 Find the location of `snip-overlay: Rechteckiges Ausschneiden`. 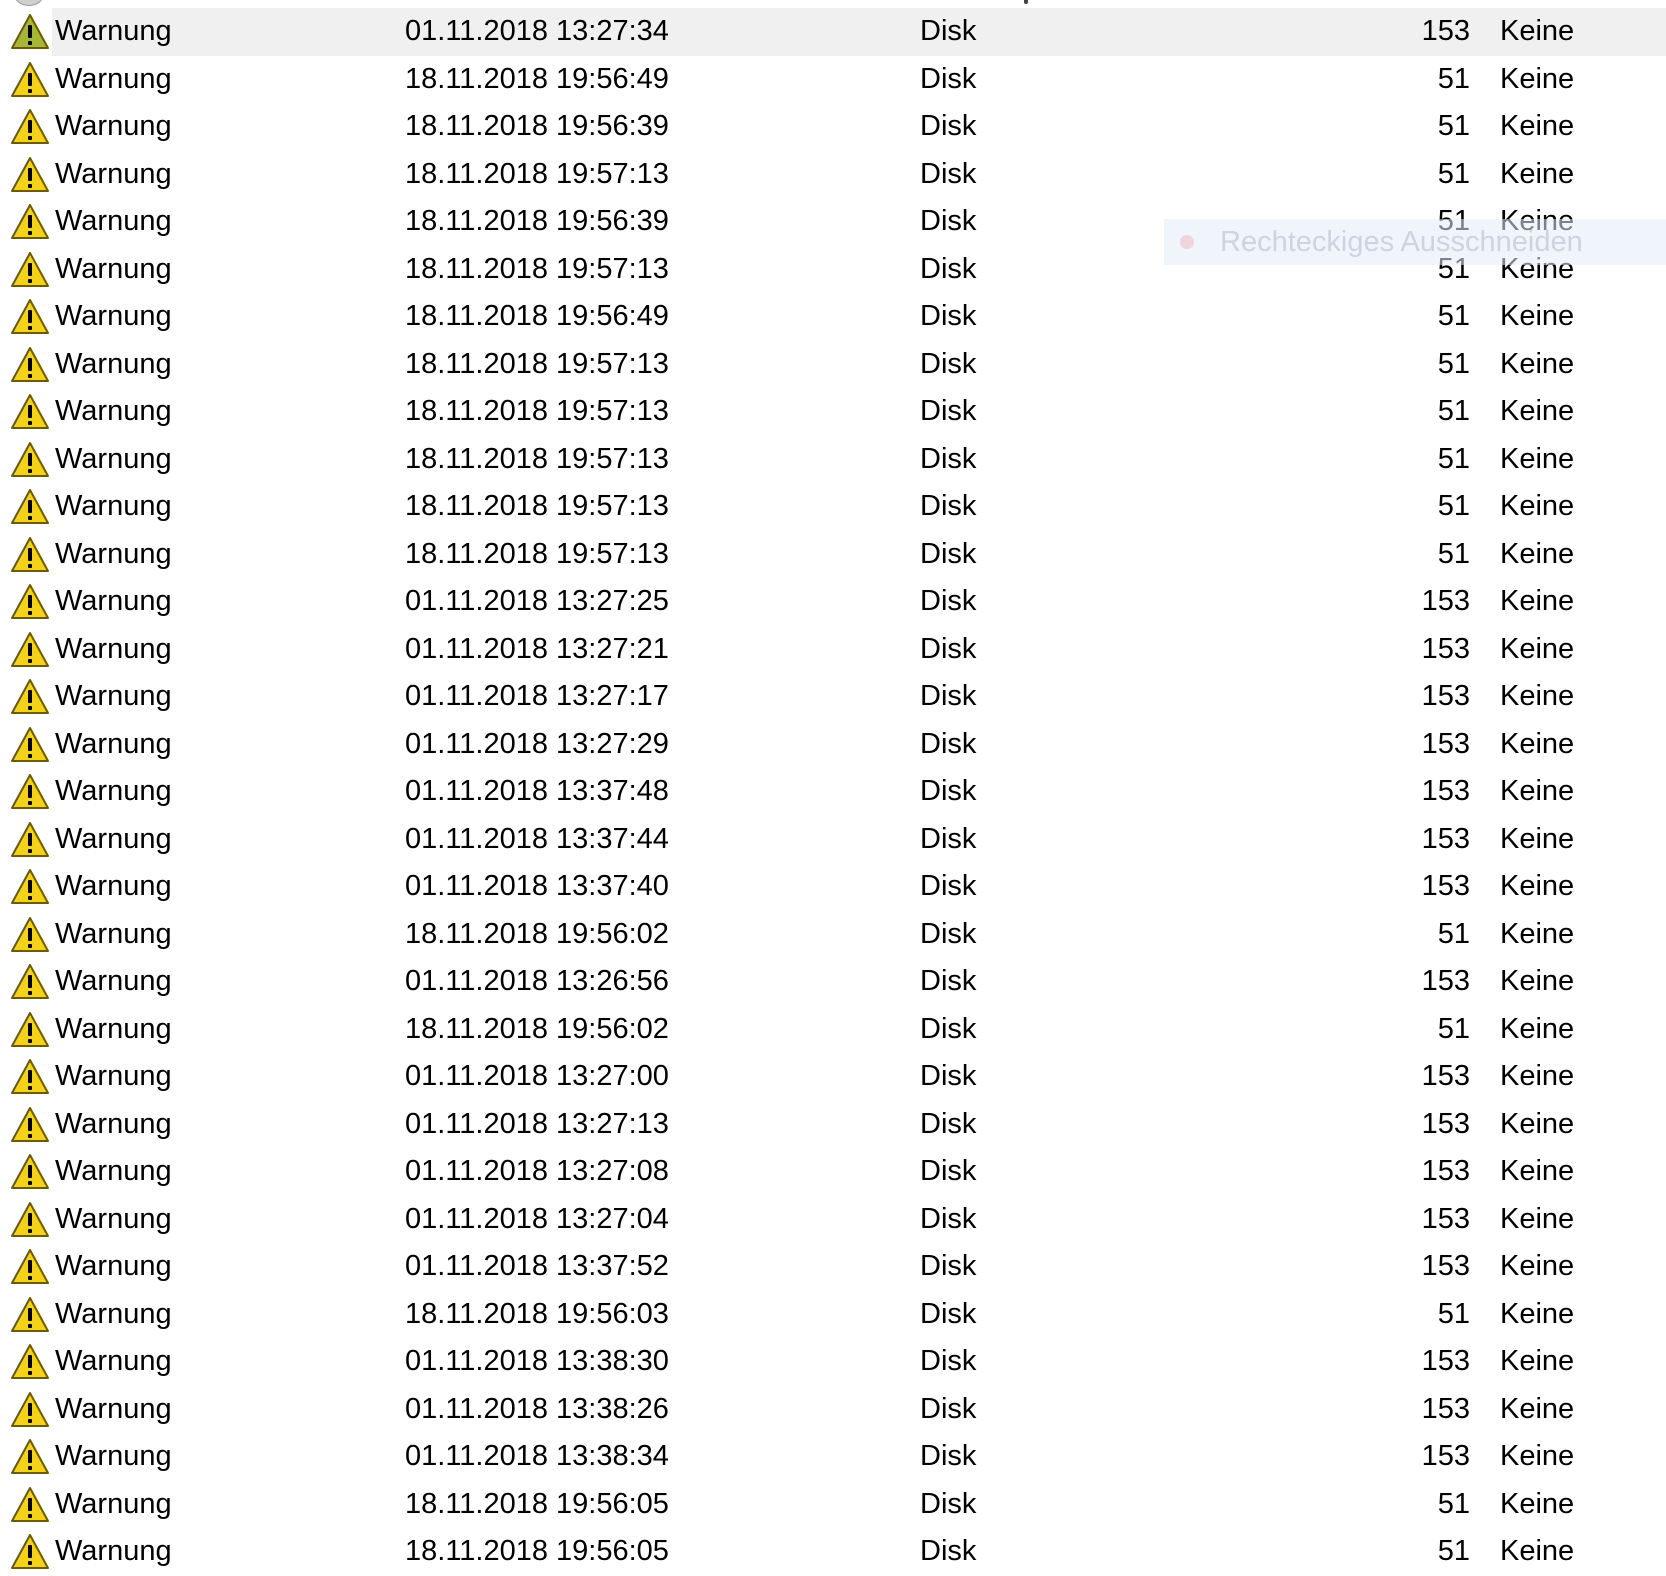

snip-overlay: Rechteckiges Ausschneiden is located at coordinates (1415, 242).